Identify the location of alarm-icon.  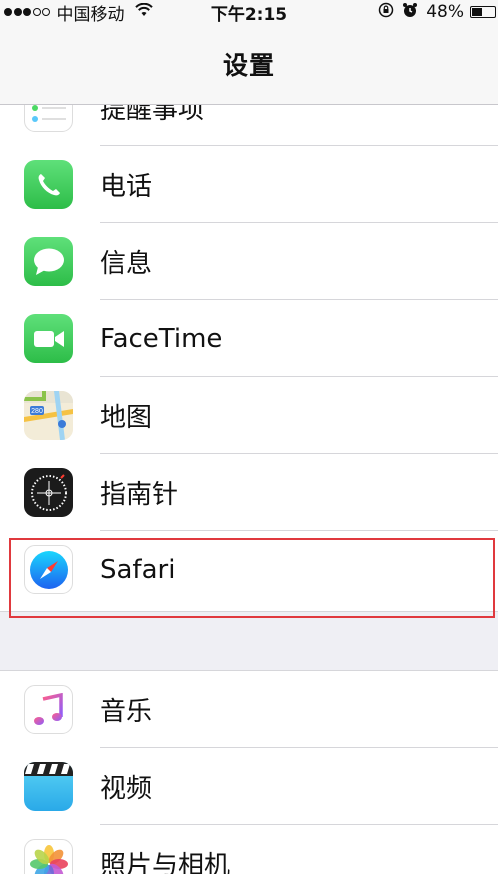
(410, 12).